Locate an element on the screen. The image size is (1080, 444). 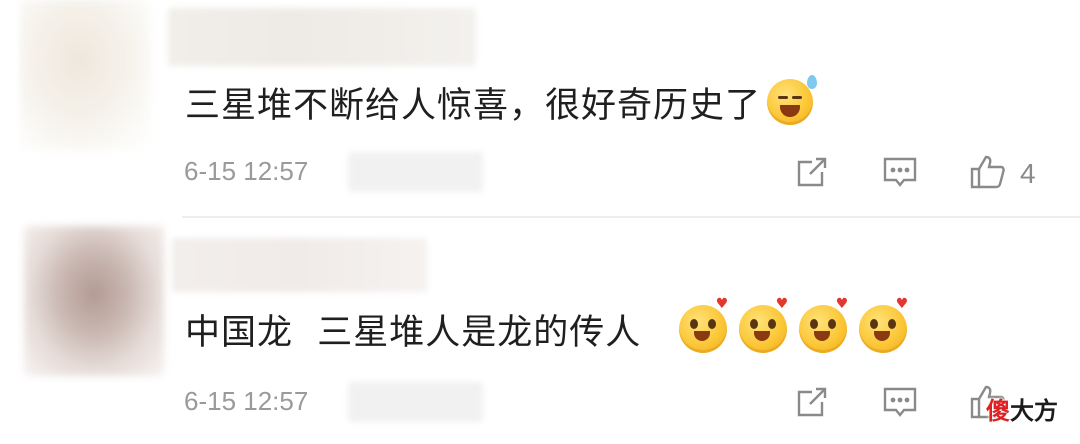
laugh-tears-emoji-icon is located at coordinates (792, 100).